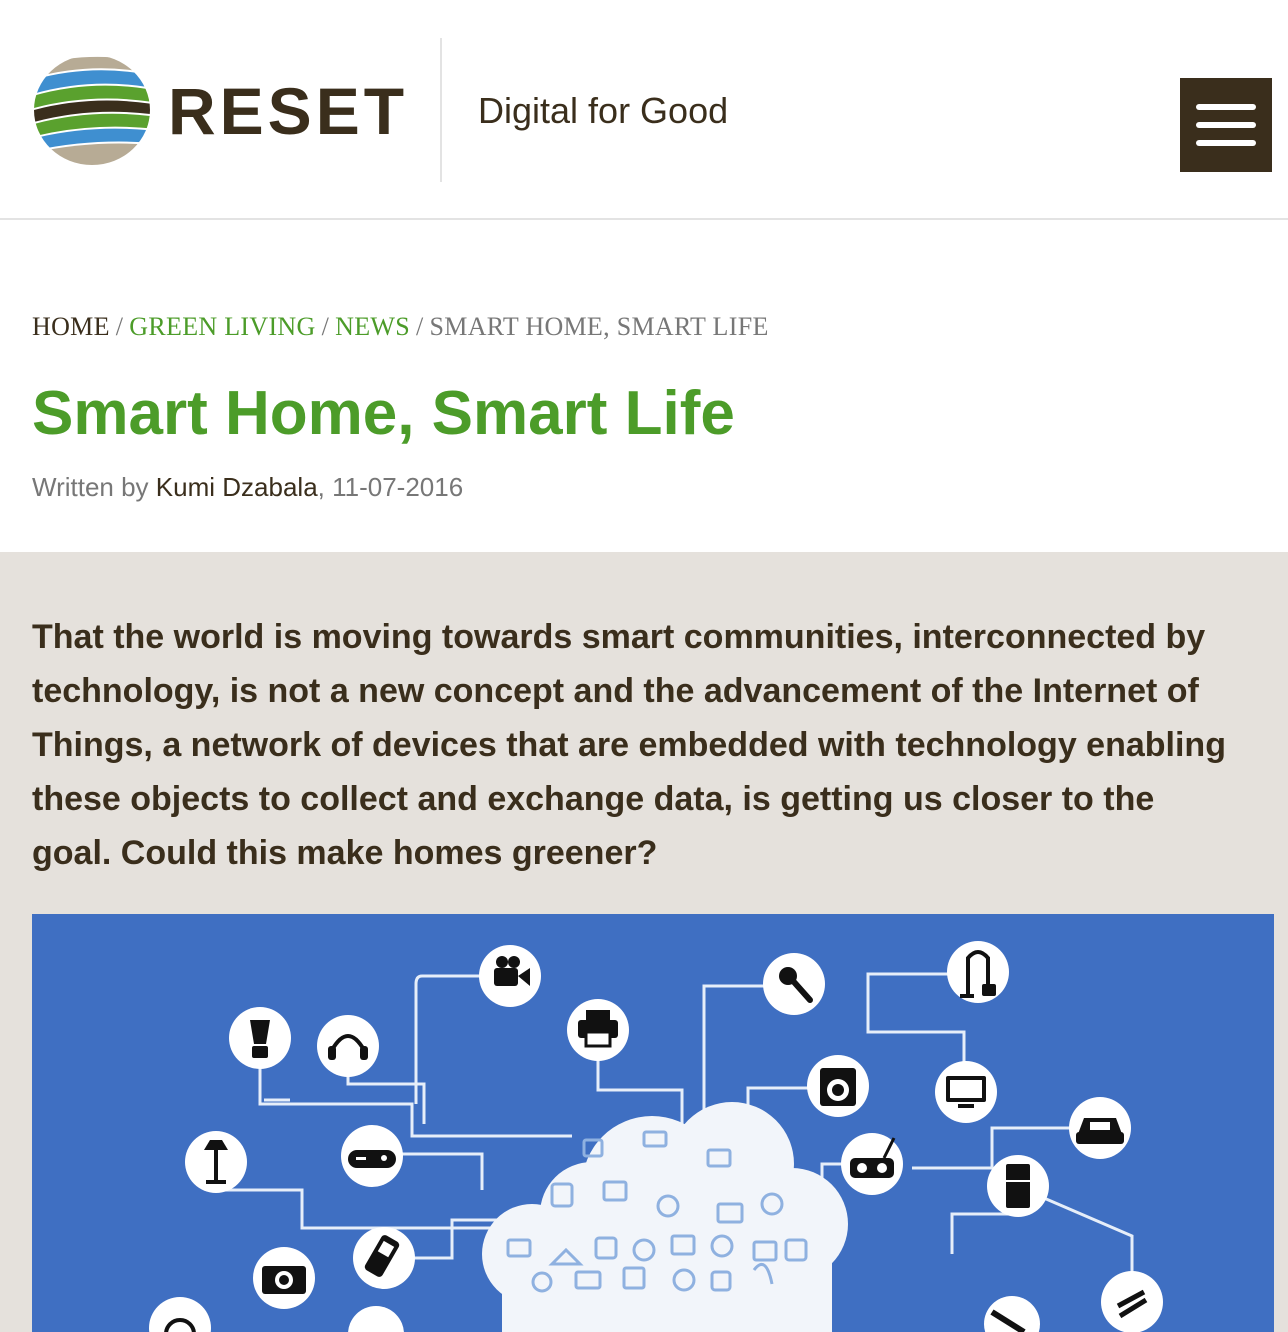  Describe the element at coordinates (222, 326) in the screenshot. I see `breadcrumb-green-living: GREEN LIVING` at that location.